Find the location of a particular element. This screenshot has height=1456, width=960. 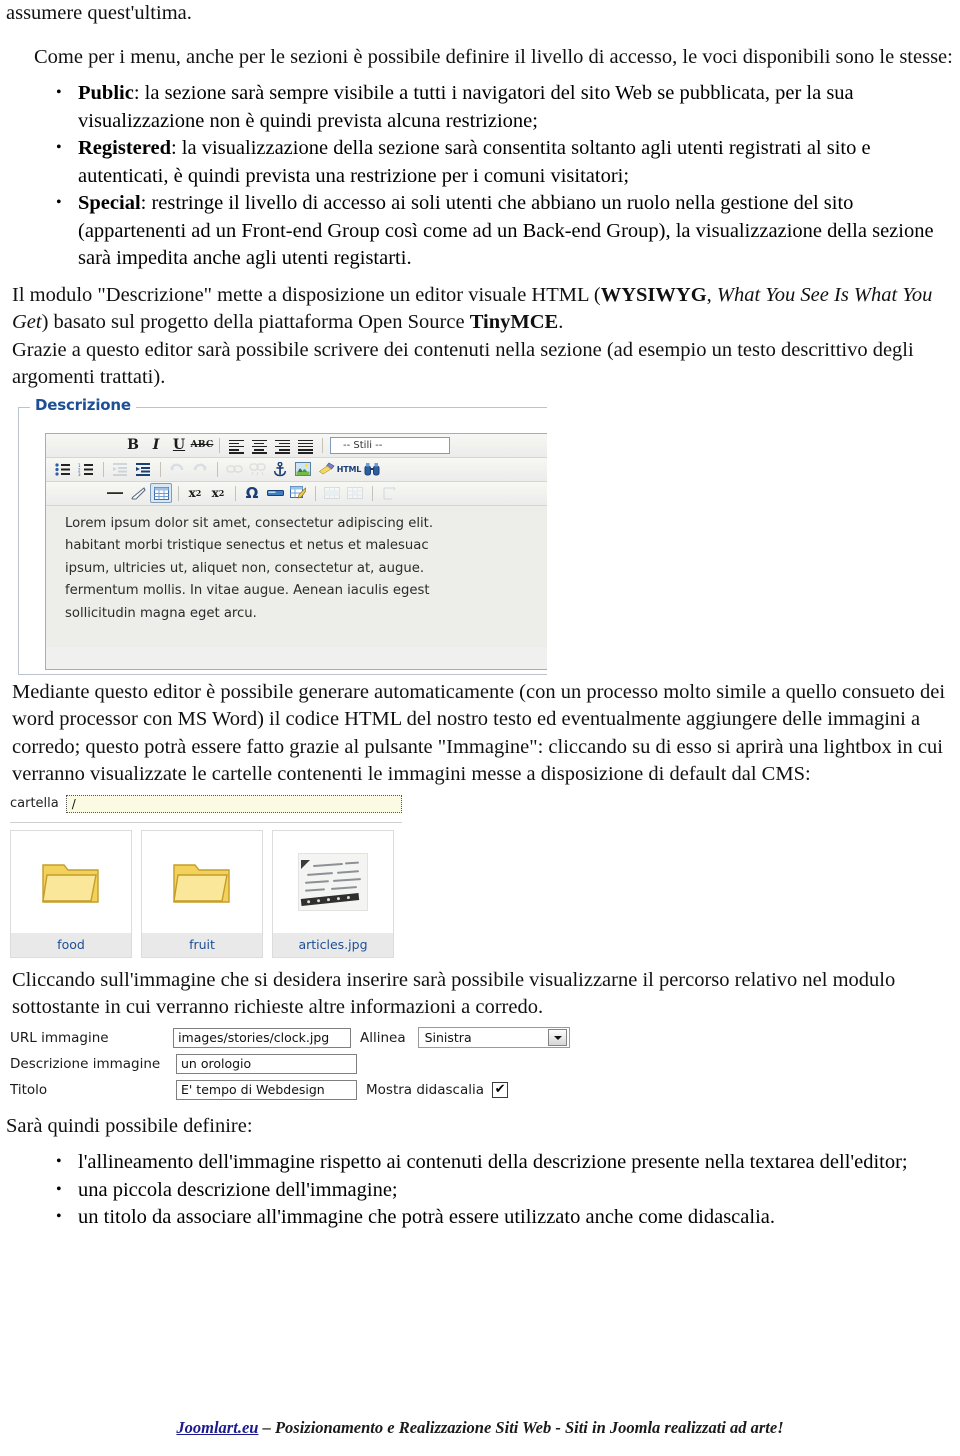

table-cell-properties-button is located at coordinates (355, 493).